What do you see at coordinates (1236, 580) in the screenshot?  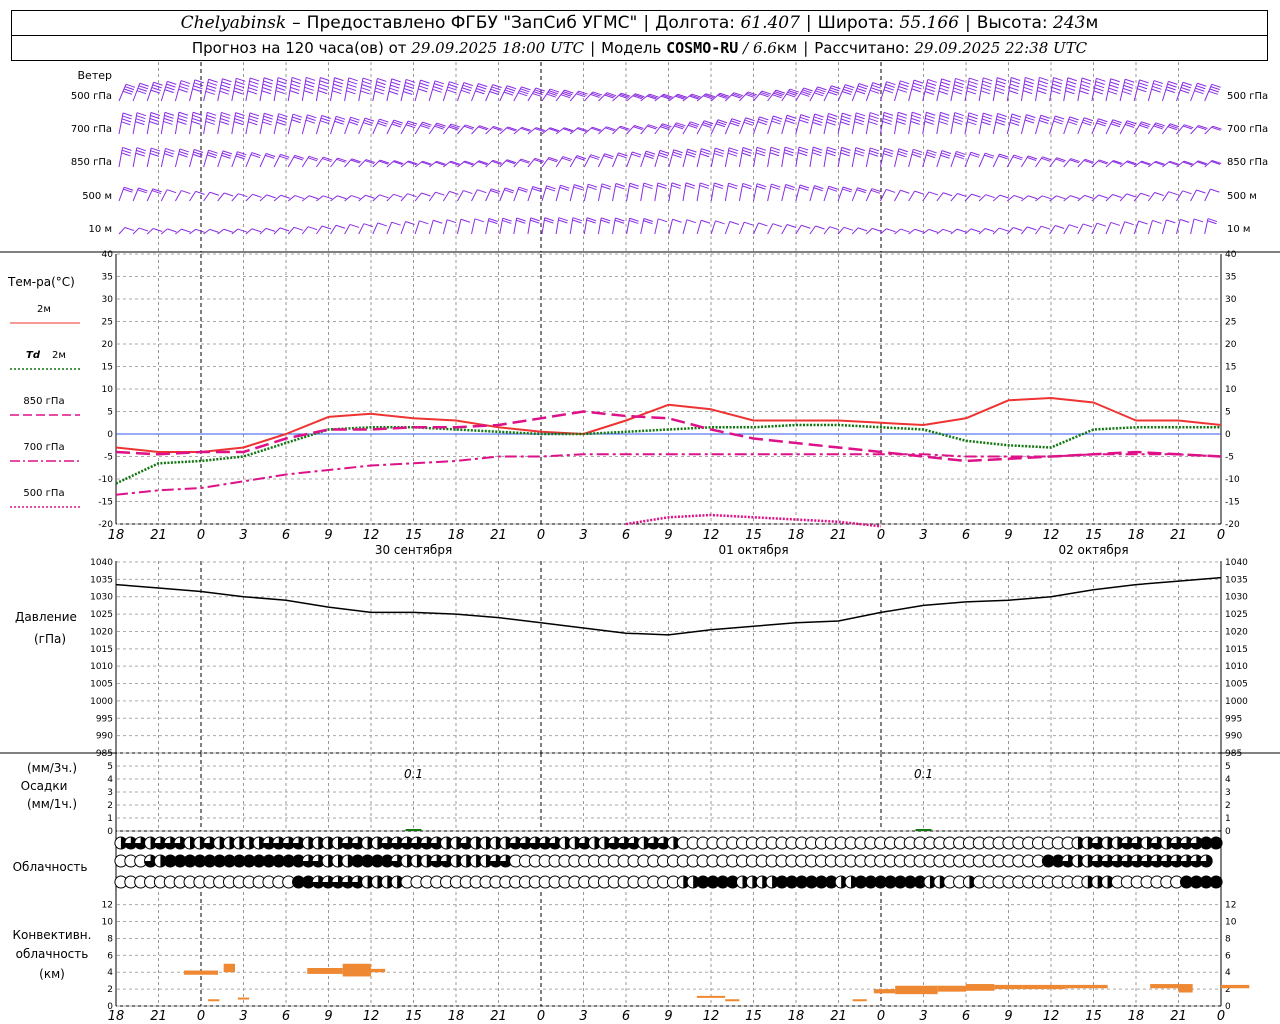 I see `pressure-tick-label: 1035` at bounding box center [1236, 580].